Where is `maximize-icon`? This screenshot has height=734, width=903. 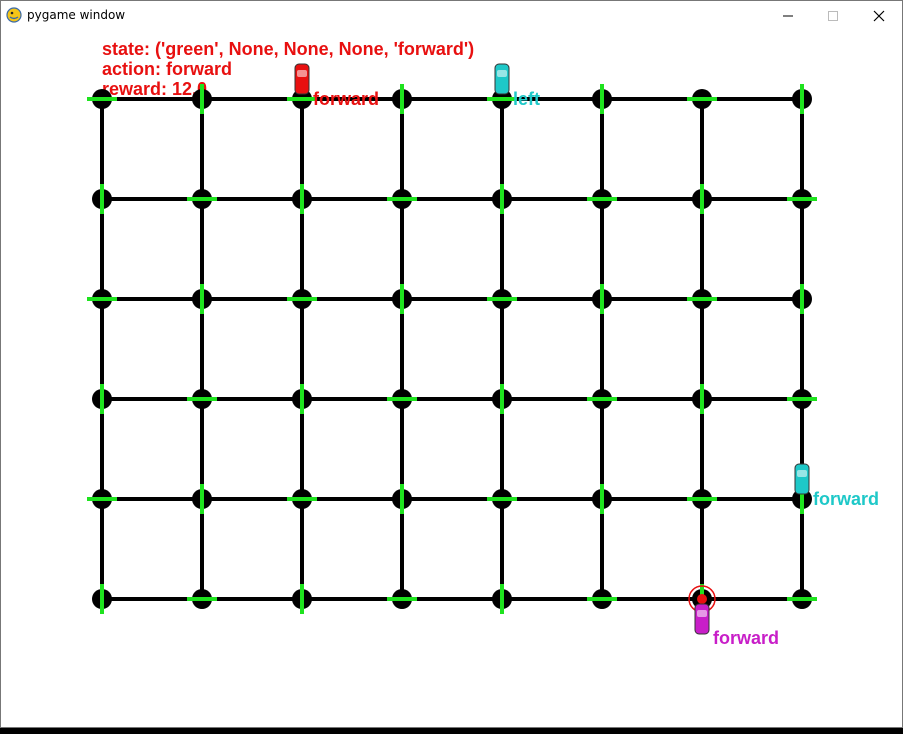 maximize-icon is located at coordinates (833, 16).